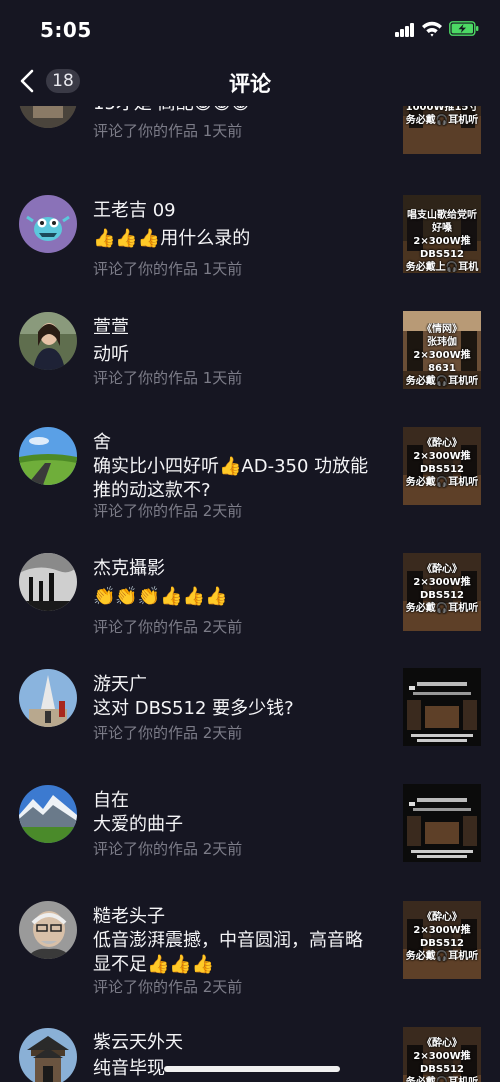 This screenshot has width=500, height=1082. What do you see at coordinates (120, 683) in the screenshot?
I see `user-name: 游天广` at bounding box center [120, 683].